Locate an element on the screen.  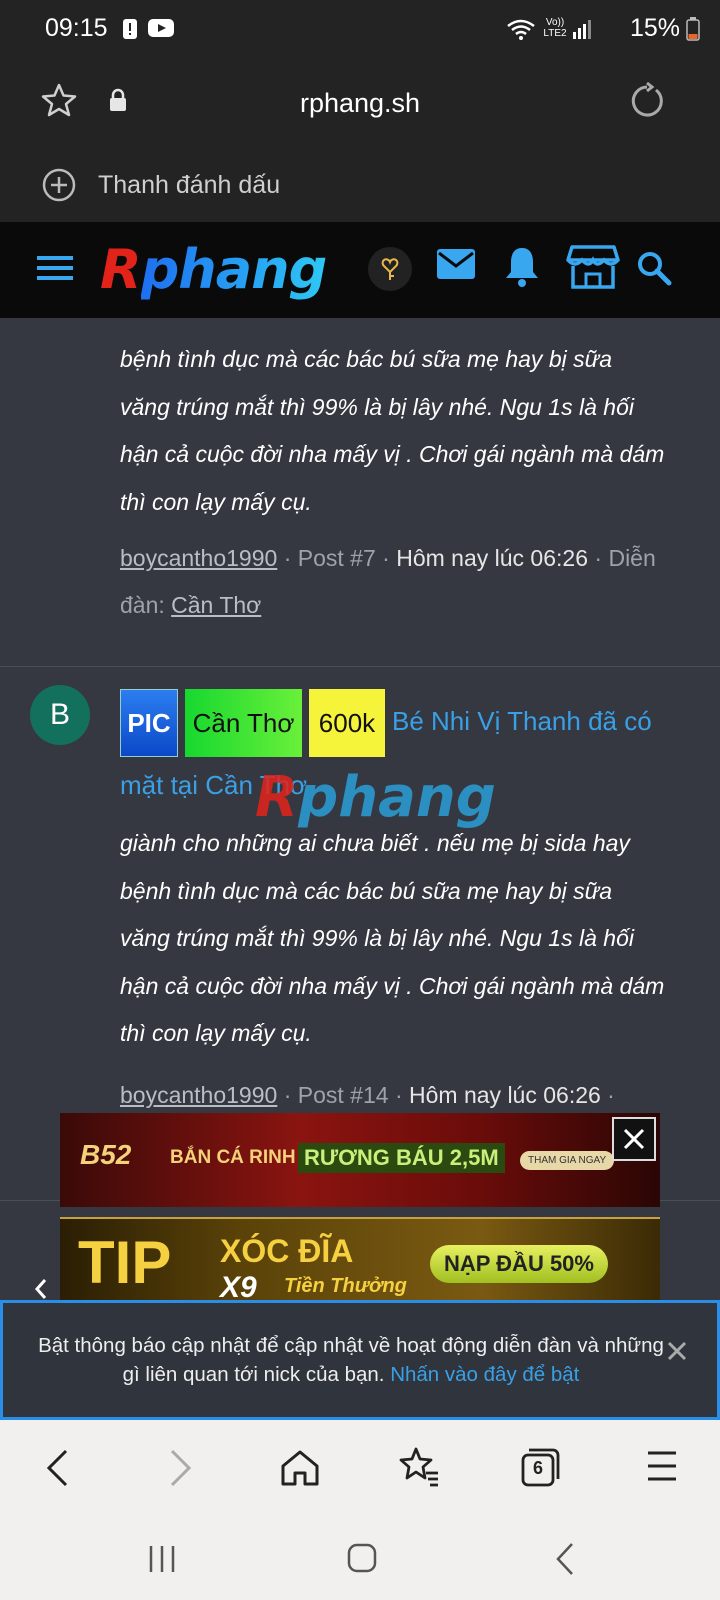
ad-text: Tiền Thưởng is located at coordinates (345, 1286).